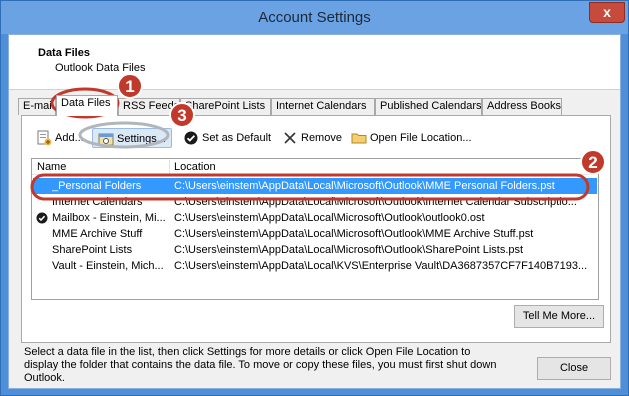  I want to click on tab-address-books: Address Books, so click(522, 106).